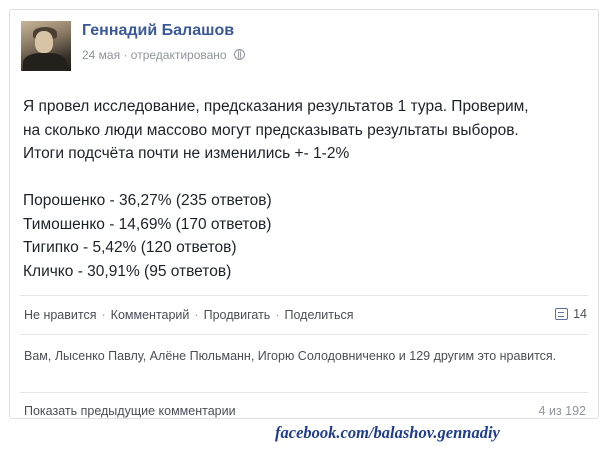 This screenshot has height=449, width=610. Describe the element at coordinates (562, 411) in the screenshot. I see `comment-page-count: 4 из 192` at that location.